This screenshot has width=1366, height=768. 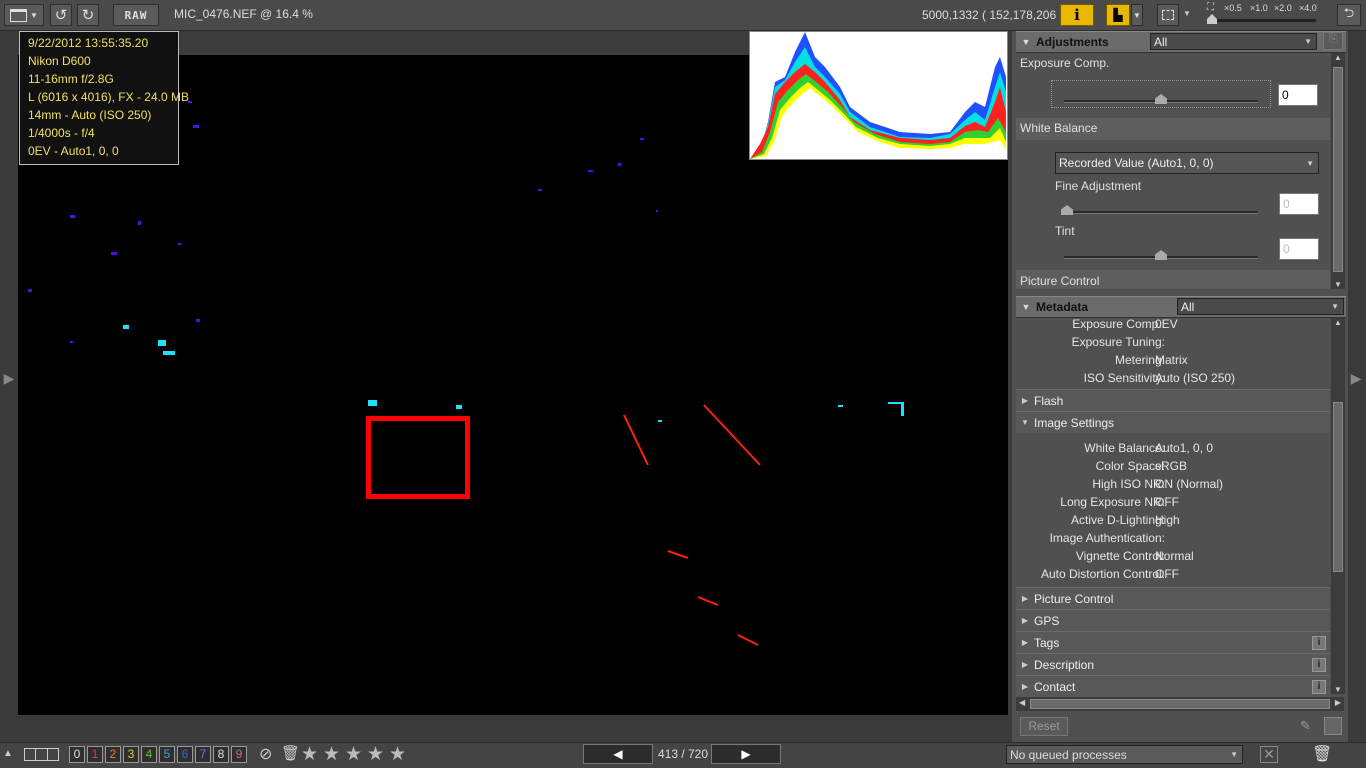 What do you see at coordinates (1098, 186) in the screenshot?
I see `fine-adjustment-label: Fine Adjustment` at bounding box center [1098, 186].